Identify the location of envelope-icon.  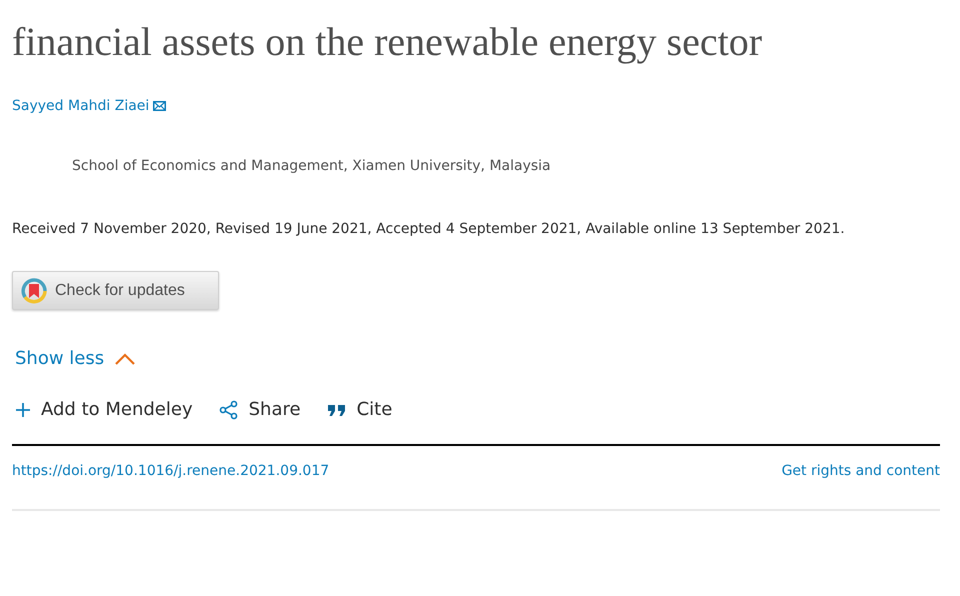
(159, 106).